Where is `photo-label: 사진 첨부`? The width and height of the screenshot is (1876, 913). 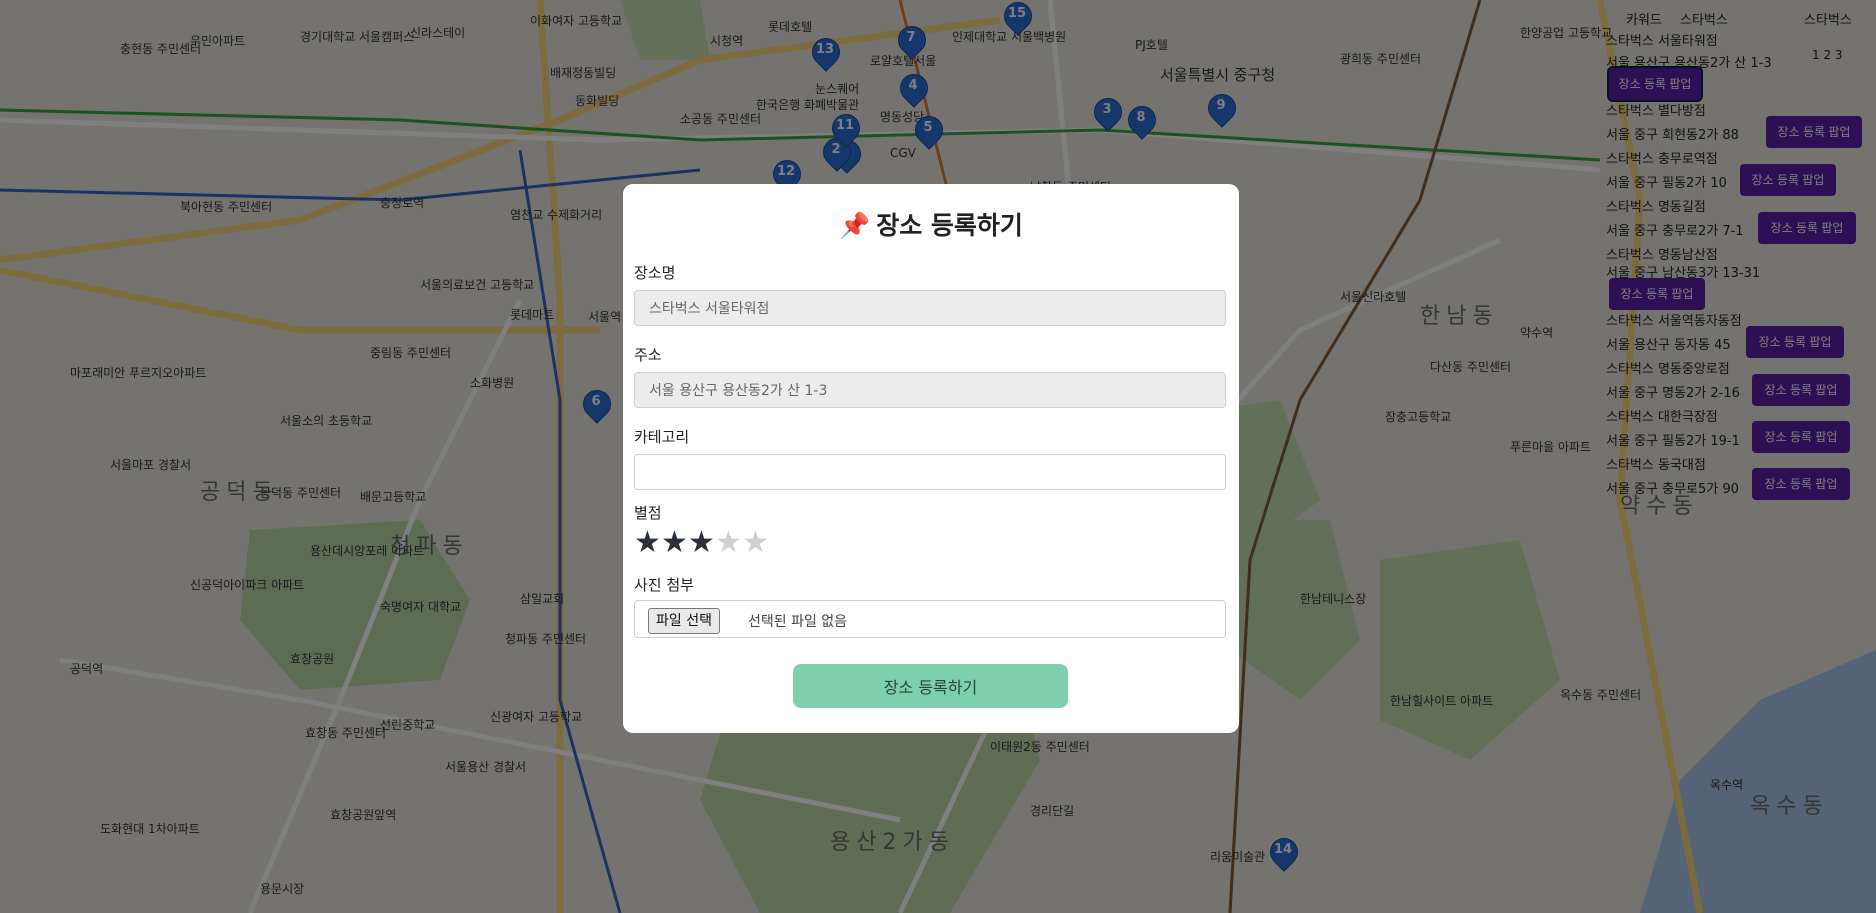 photo-label: 사진 첨부 is located at coordinates (664, 585).